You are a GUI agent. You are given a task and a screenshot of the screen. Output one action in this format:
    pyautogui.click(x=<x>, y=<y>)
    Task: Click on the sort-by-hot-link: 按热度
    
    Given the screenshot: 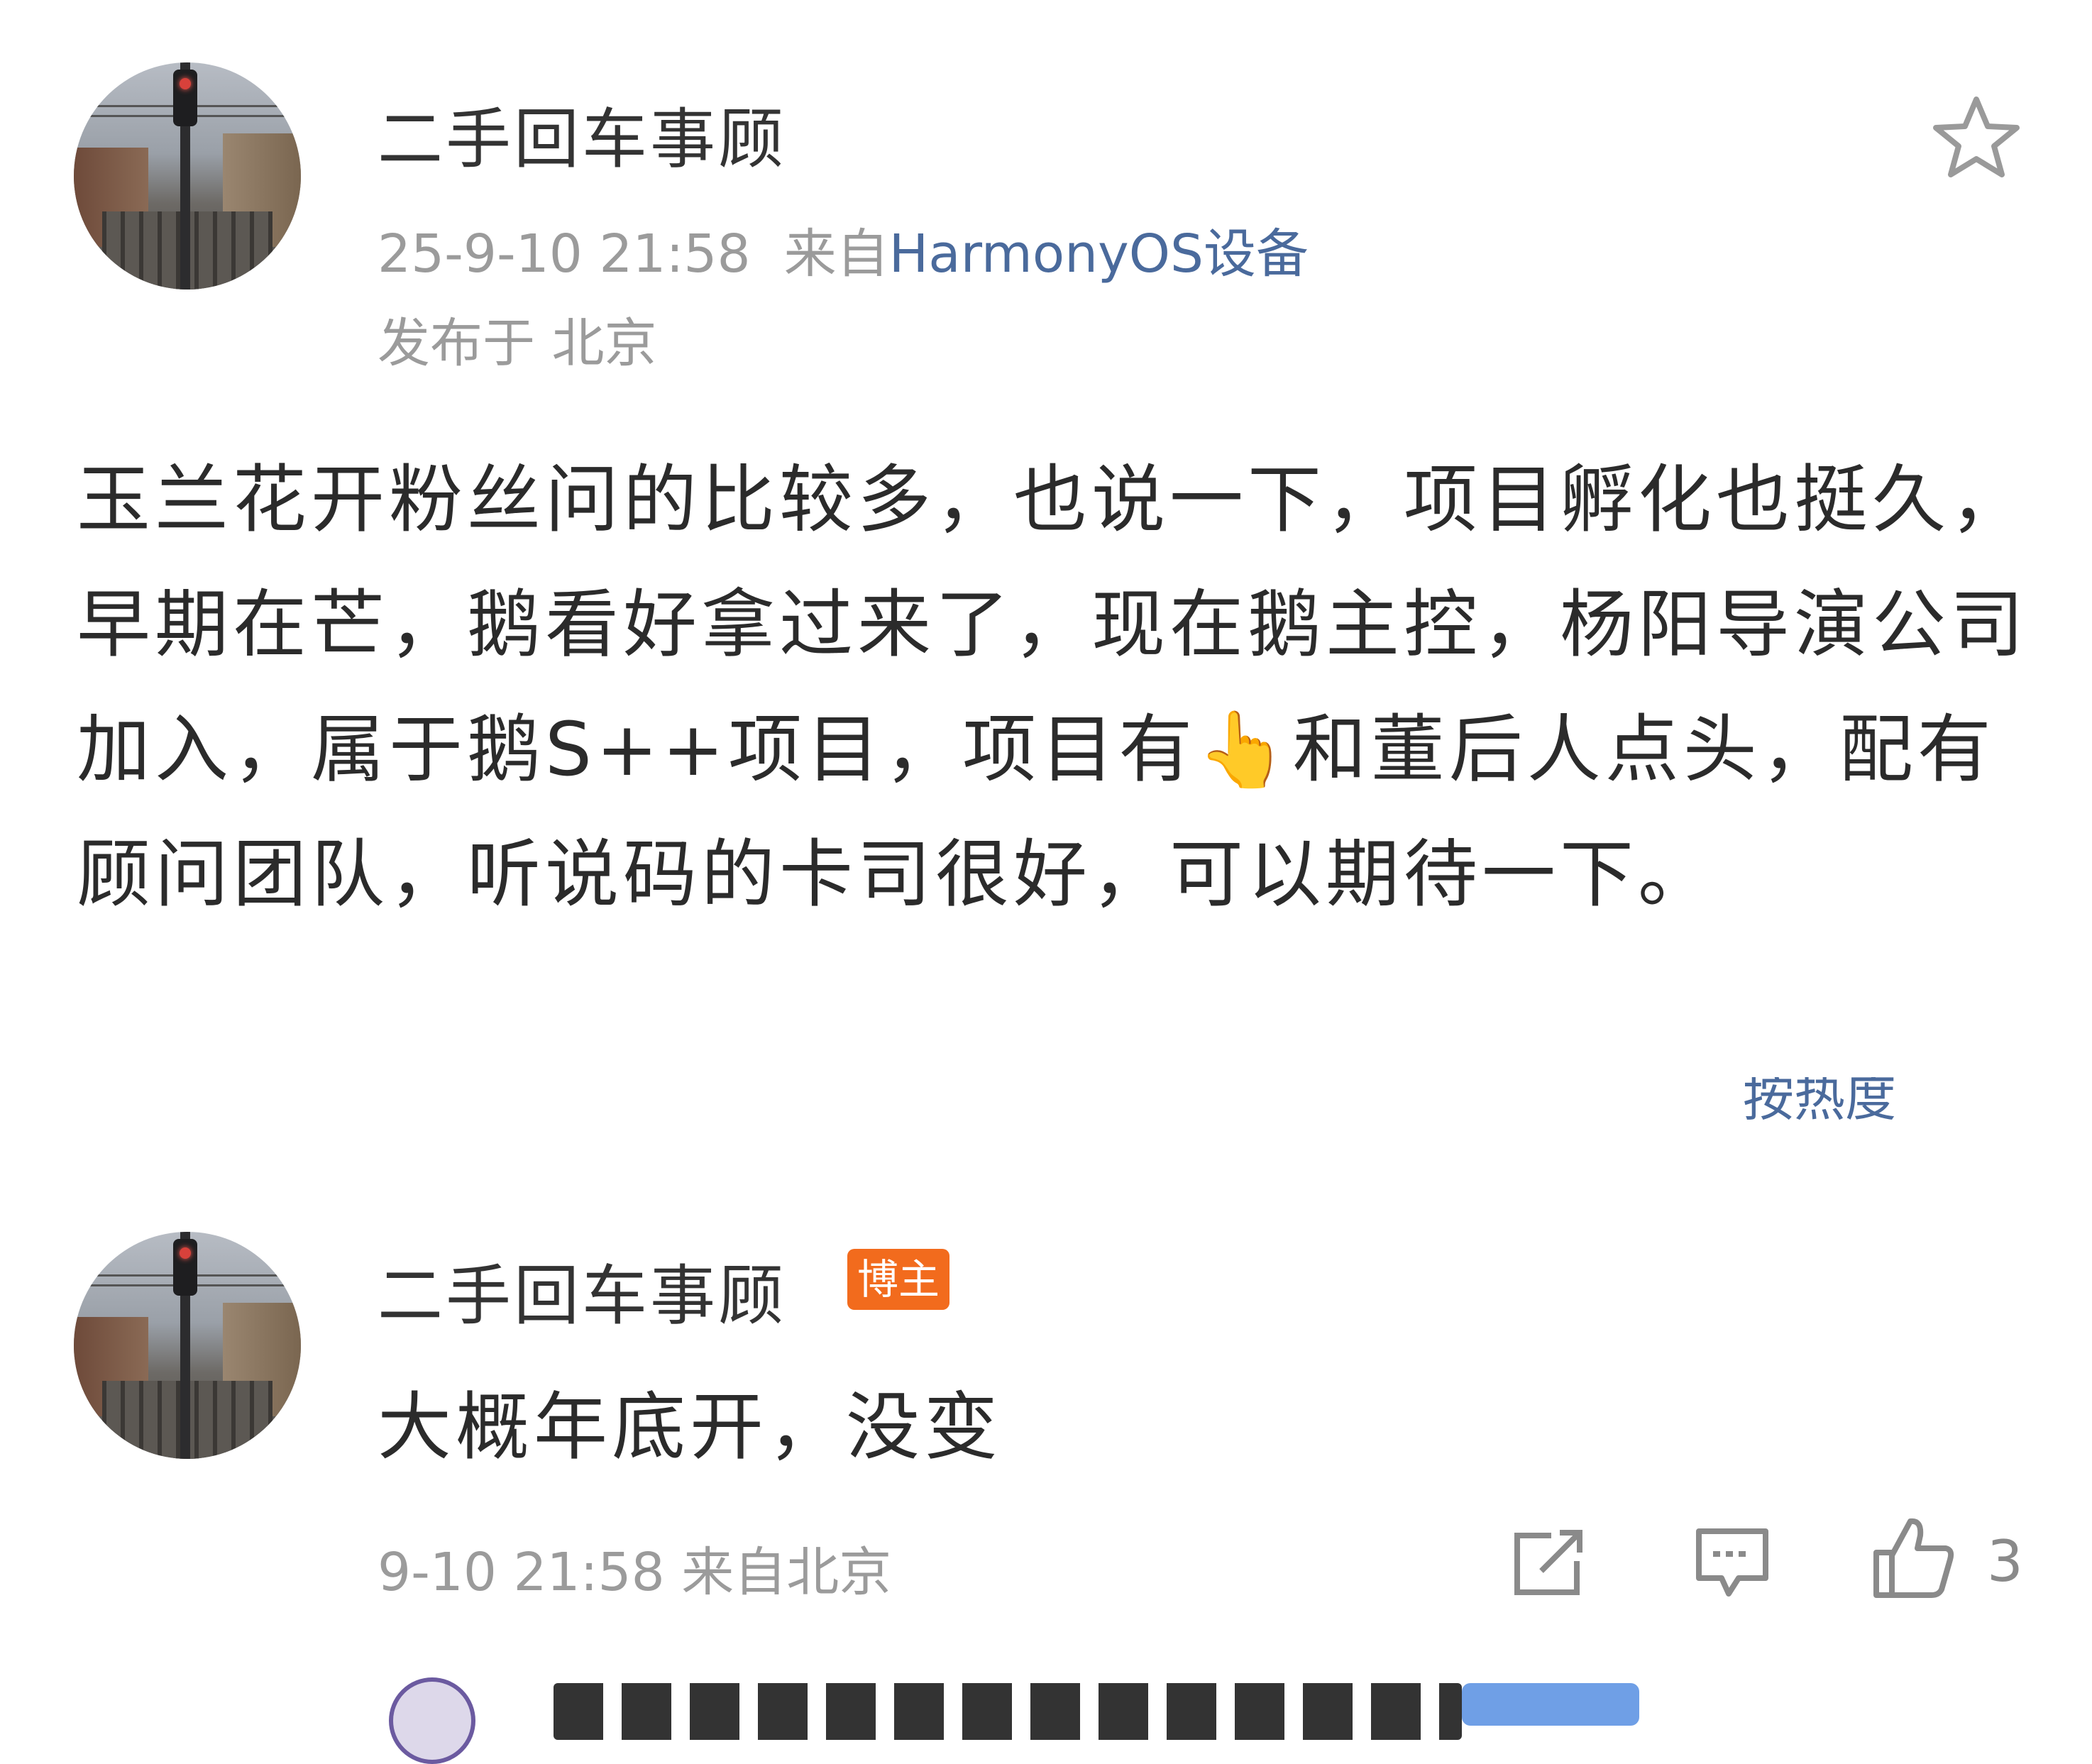 What is the action you would take?
    pyautogui.click(x=1819, y=1103)
    